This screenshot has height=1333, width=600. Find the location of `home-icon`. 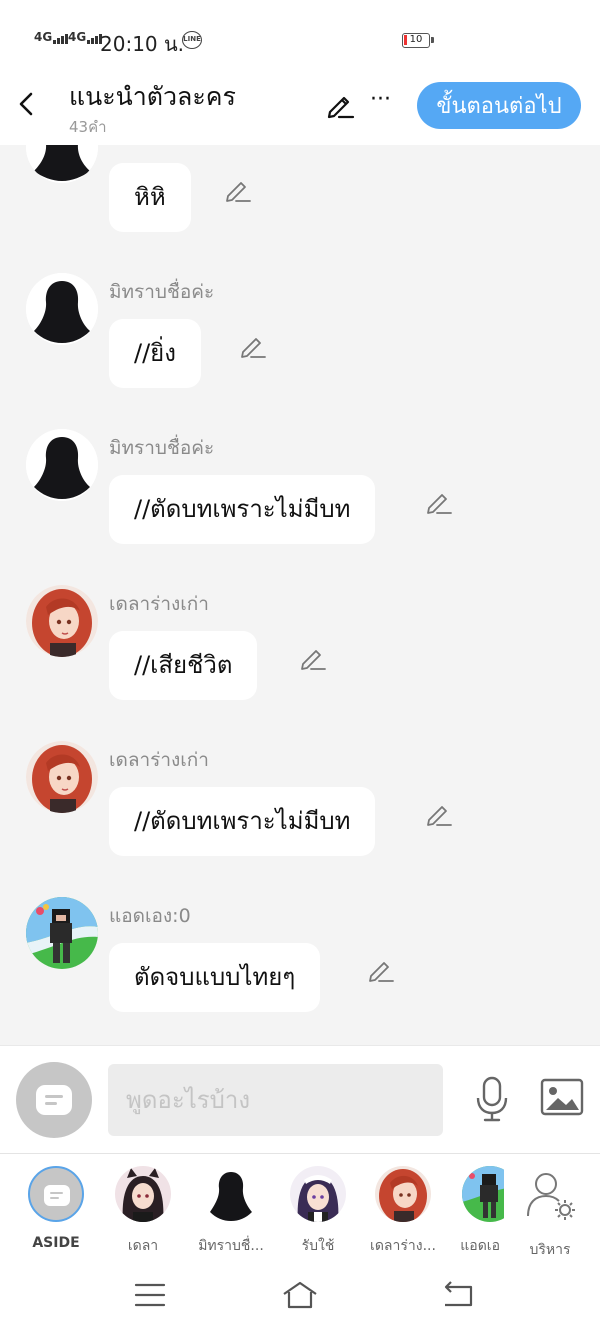

home-icon is located at coordinates (300, 1295).